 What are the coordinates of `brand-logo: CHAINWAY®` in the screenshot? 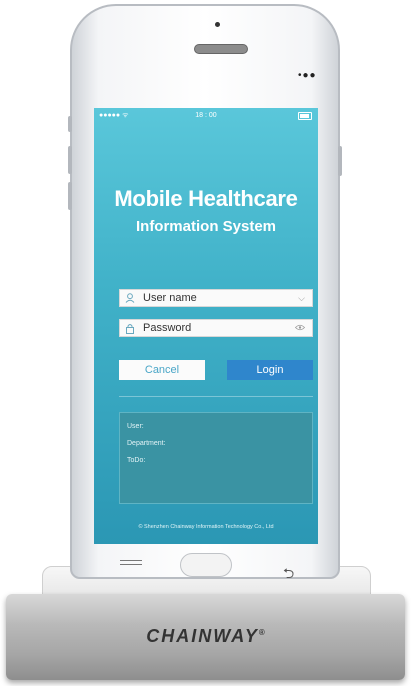 It's located at (205, 636).